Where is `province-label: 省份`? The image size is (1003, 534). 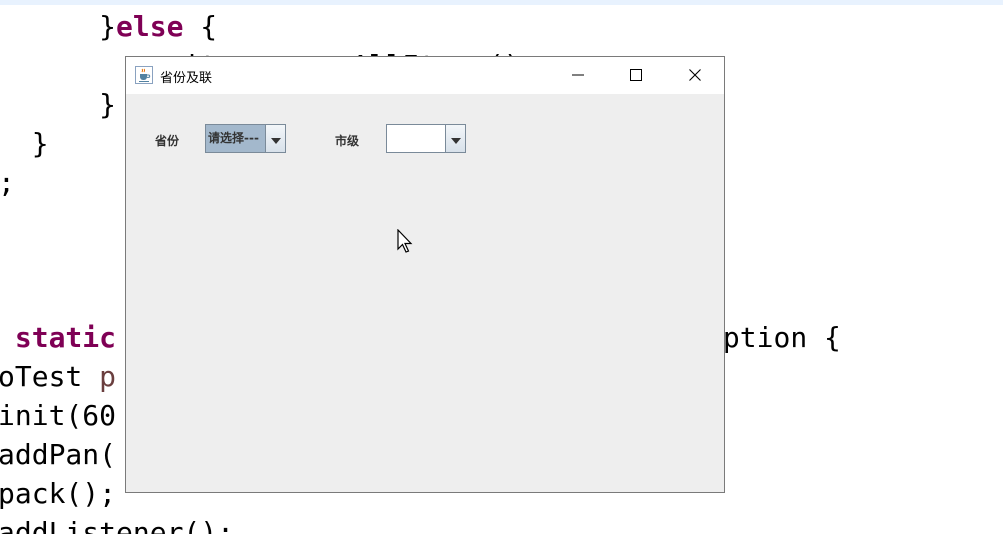 province-label: 省份 is located at coordinates (167, 141).